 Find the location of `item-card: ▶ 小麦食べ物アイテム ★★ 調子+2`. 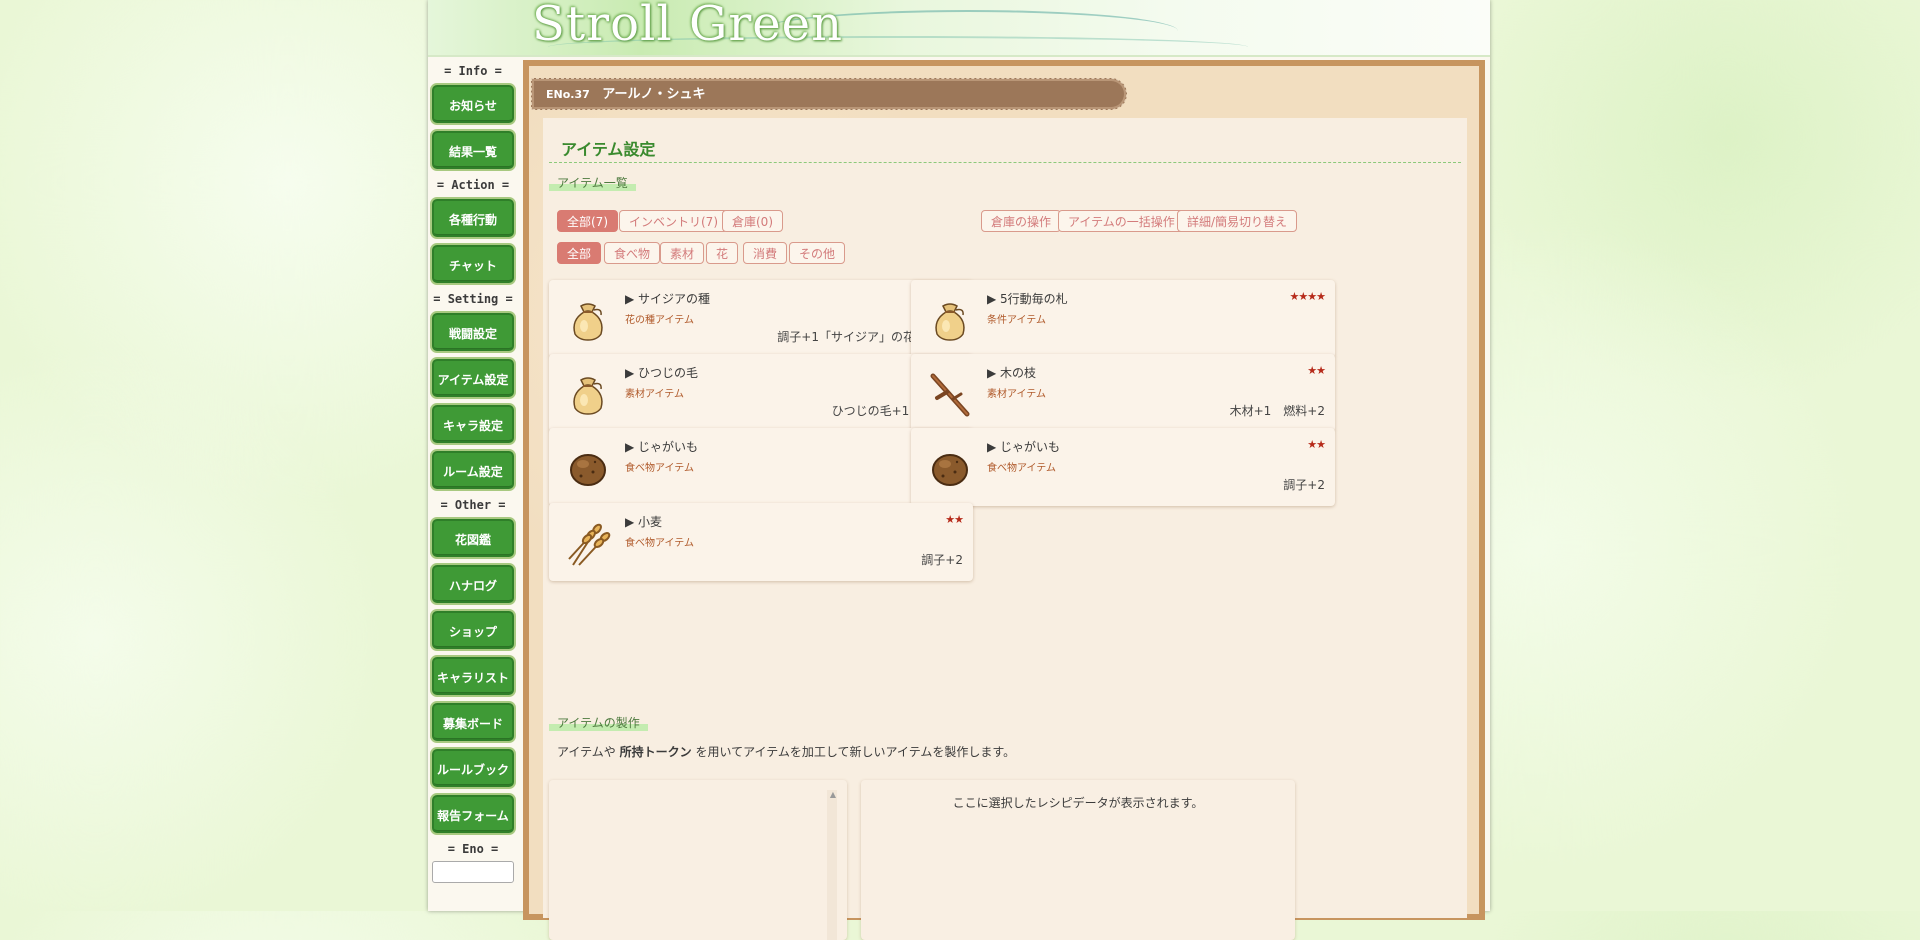

item-card: ▶ 小麦食べ物アイテム ★★ 調子+2 is located at coordinates (761, 542).